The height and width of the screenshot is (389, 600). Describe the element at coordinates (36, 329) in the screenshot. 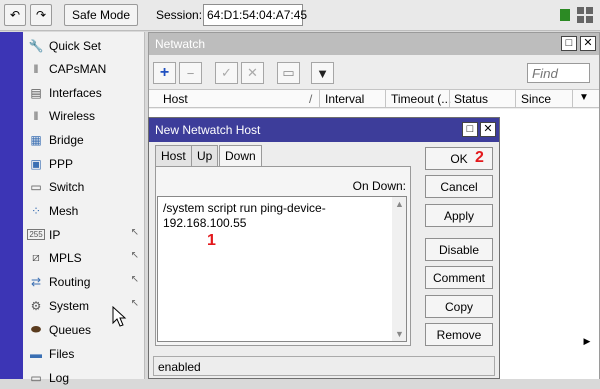

I see `queues-icon: ⬬` at that location.